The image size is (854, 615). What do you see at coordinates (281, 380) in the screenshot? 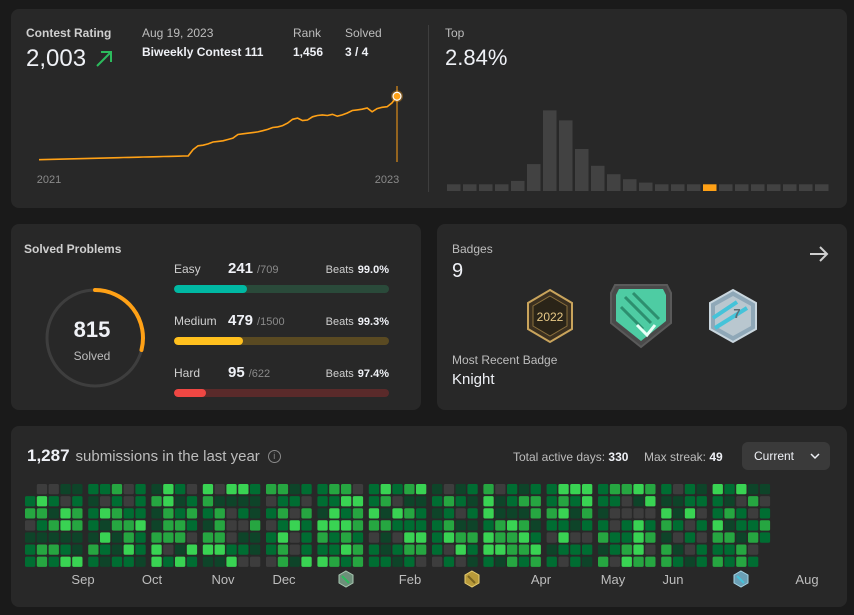
I see `difficulty-hard: Hard 95 /622 Beats 97.4%` at bounding box center [281, 380].